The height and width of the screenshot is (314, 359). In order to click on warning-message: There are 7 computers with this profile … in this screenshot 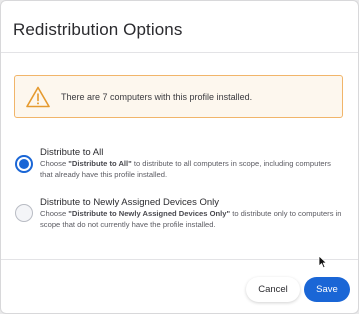, I will do `click(157, 97)`.